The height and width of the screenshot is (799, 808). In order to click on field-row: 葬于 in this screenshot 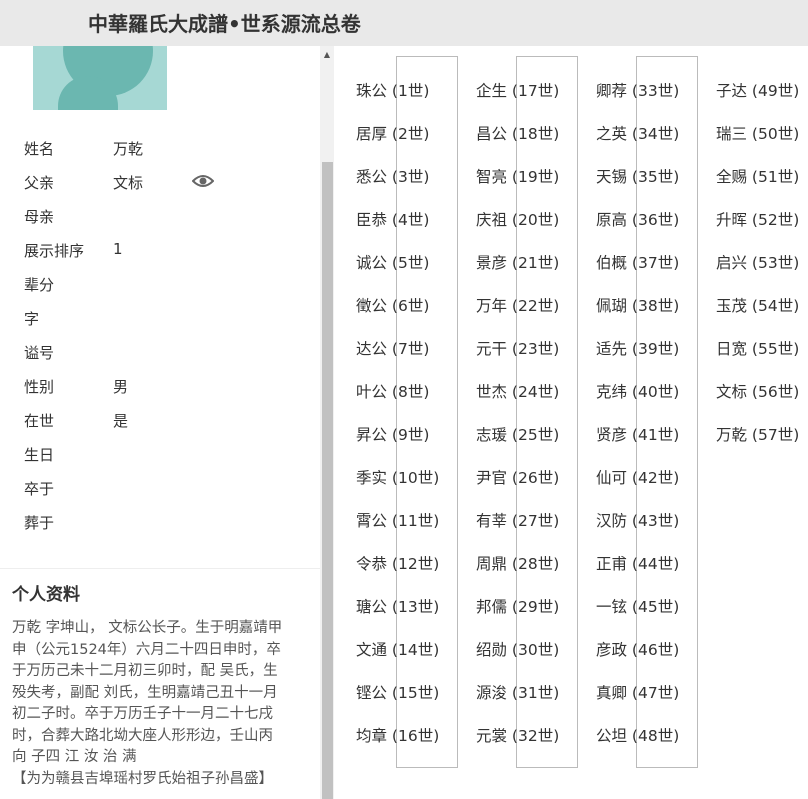, I will do `click(160, 523)`.